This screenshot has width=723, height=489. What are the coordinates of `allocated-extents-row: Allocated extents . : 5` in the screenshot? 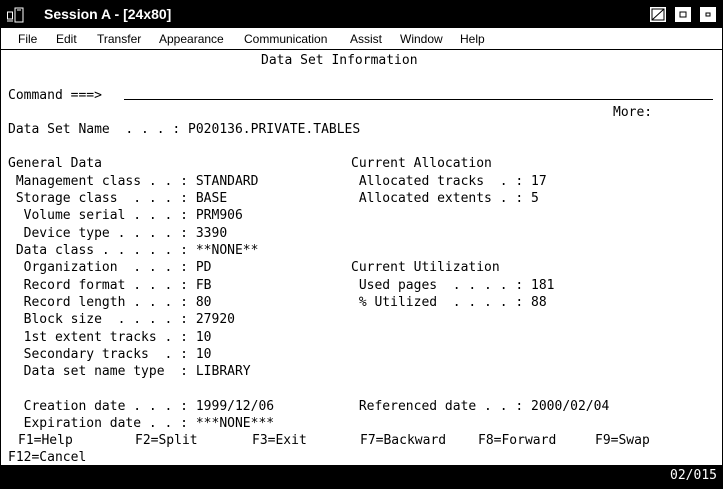 It's located at (445, 199).